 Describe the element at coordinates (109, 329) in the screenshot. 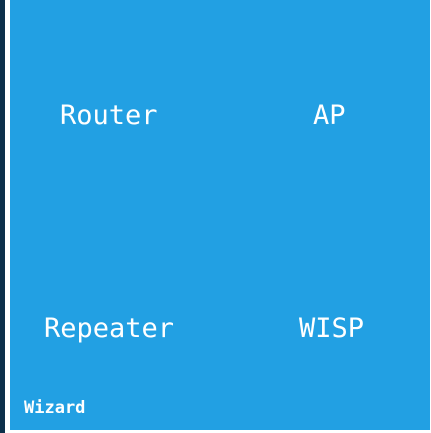

I see `repeater-mode-button: Repeater` at that location.